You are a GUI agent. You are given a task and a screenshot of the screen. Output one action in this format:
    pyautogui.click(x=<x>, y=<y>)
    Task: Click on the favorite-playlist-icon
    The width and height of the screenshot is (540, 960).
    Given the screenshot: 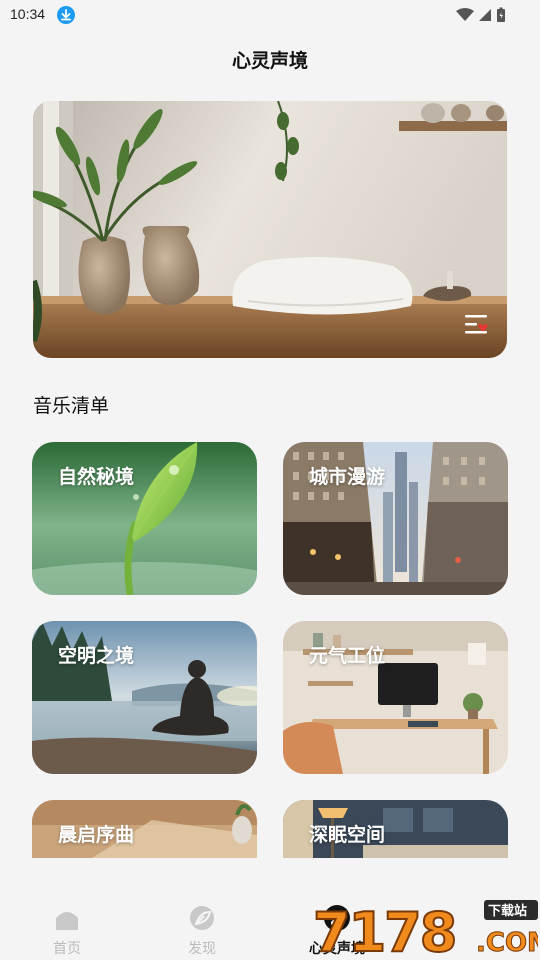 What is the action you would take?
    pyautogui.click(x=477, y=325)
    